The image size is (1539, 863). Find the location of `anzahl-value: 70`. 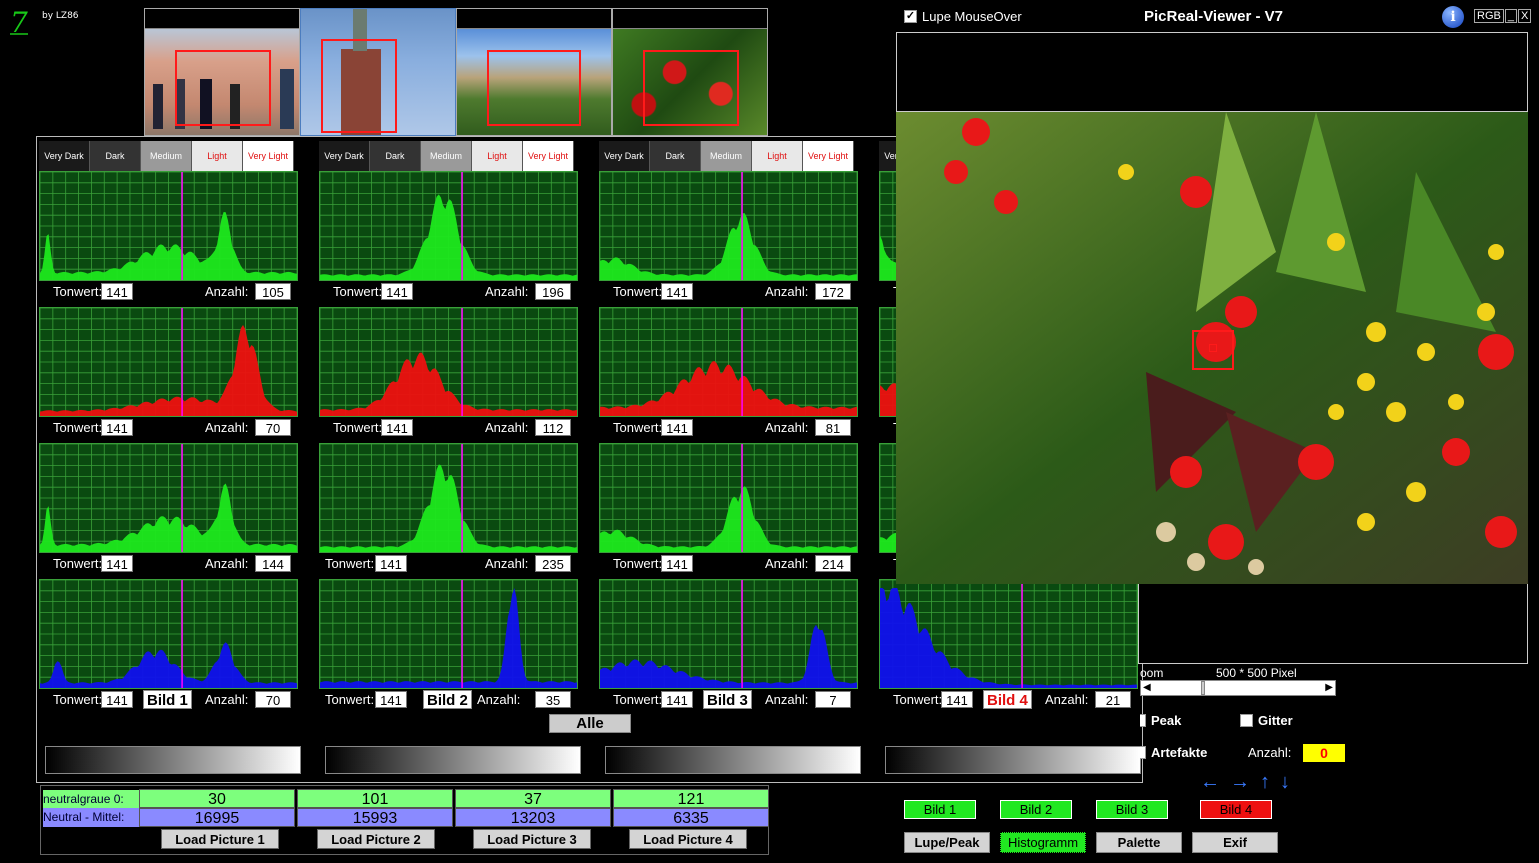

anzahl-value: 70 is located at coordinates (273, 427).